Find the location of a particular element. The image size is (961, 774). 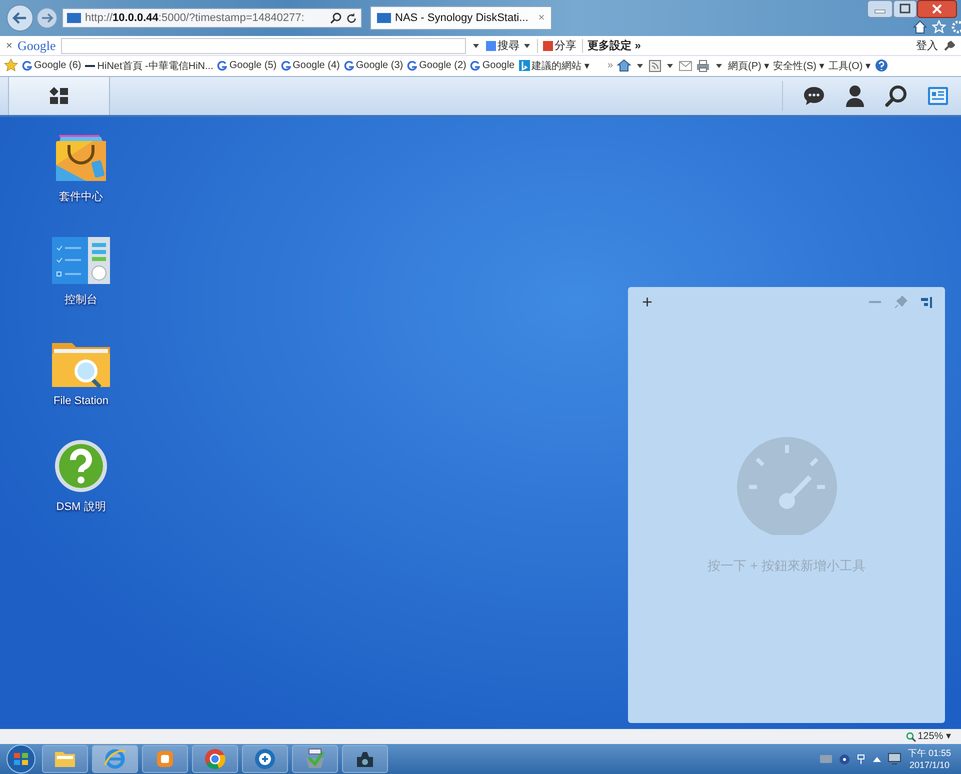

zoom-level-button: 125% ▾ is located at coordinates (928, 736).